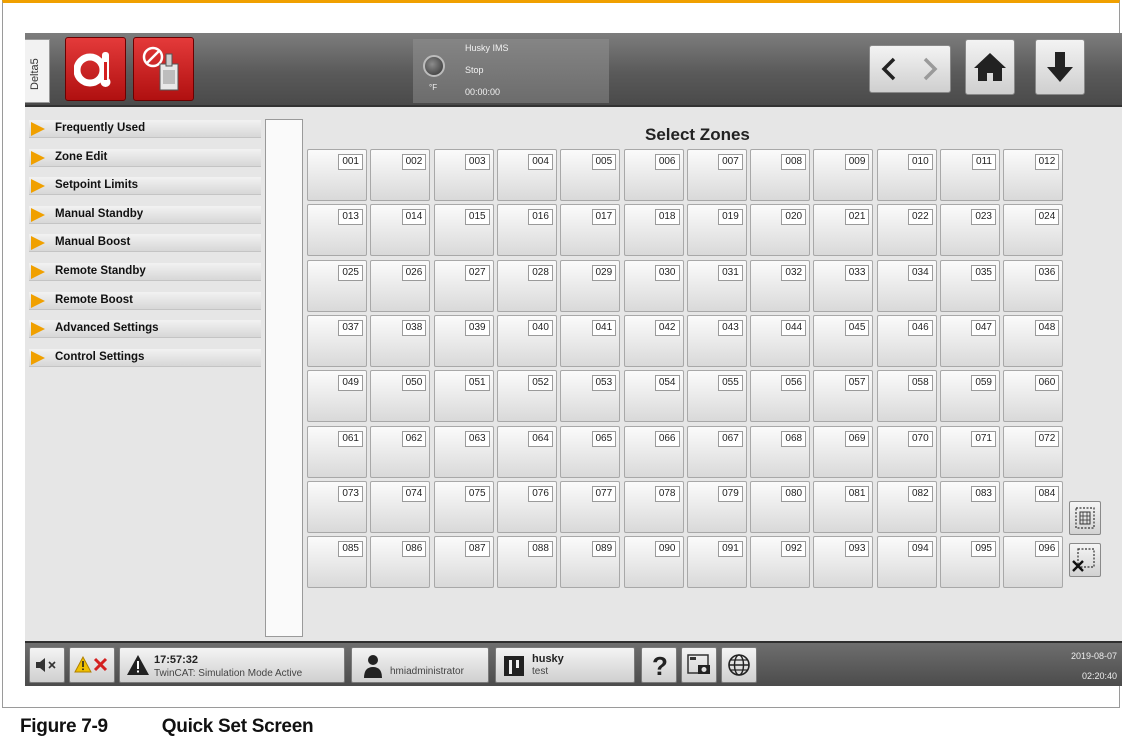 The width and height of the screenshot is (1122, 755). Describe the element at coordinates (739, 665) in the screenshot. I see `language-button` at that location.